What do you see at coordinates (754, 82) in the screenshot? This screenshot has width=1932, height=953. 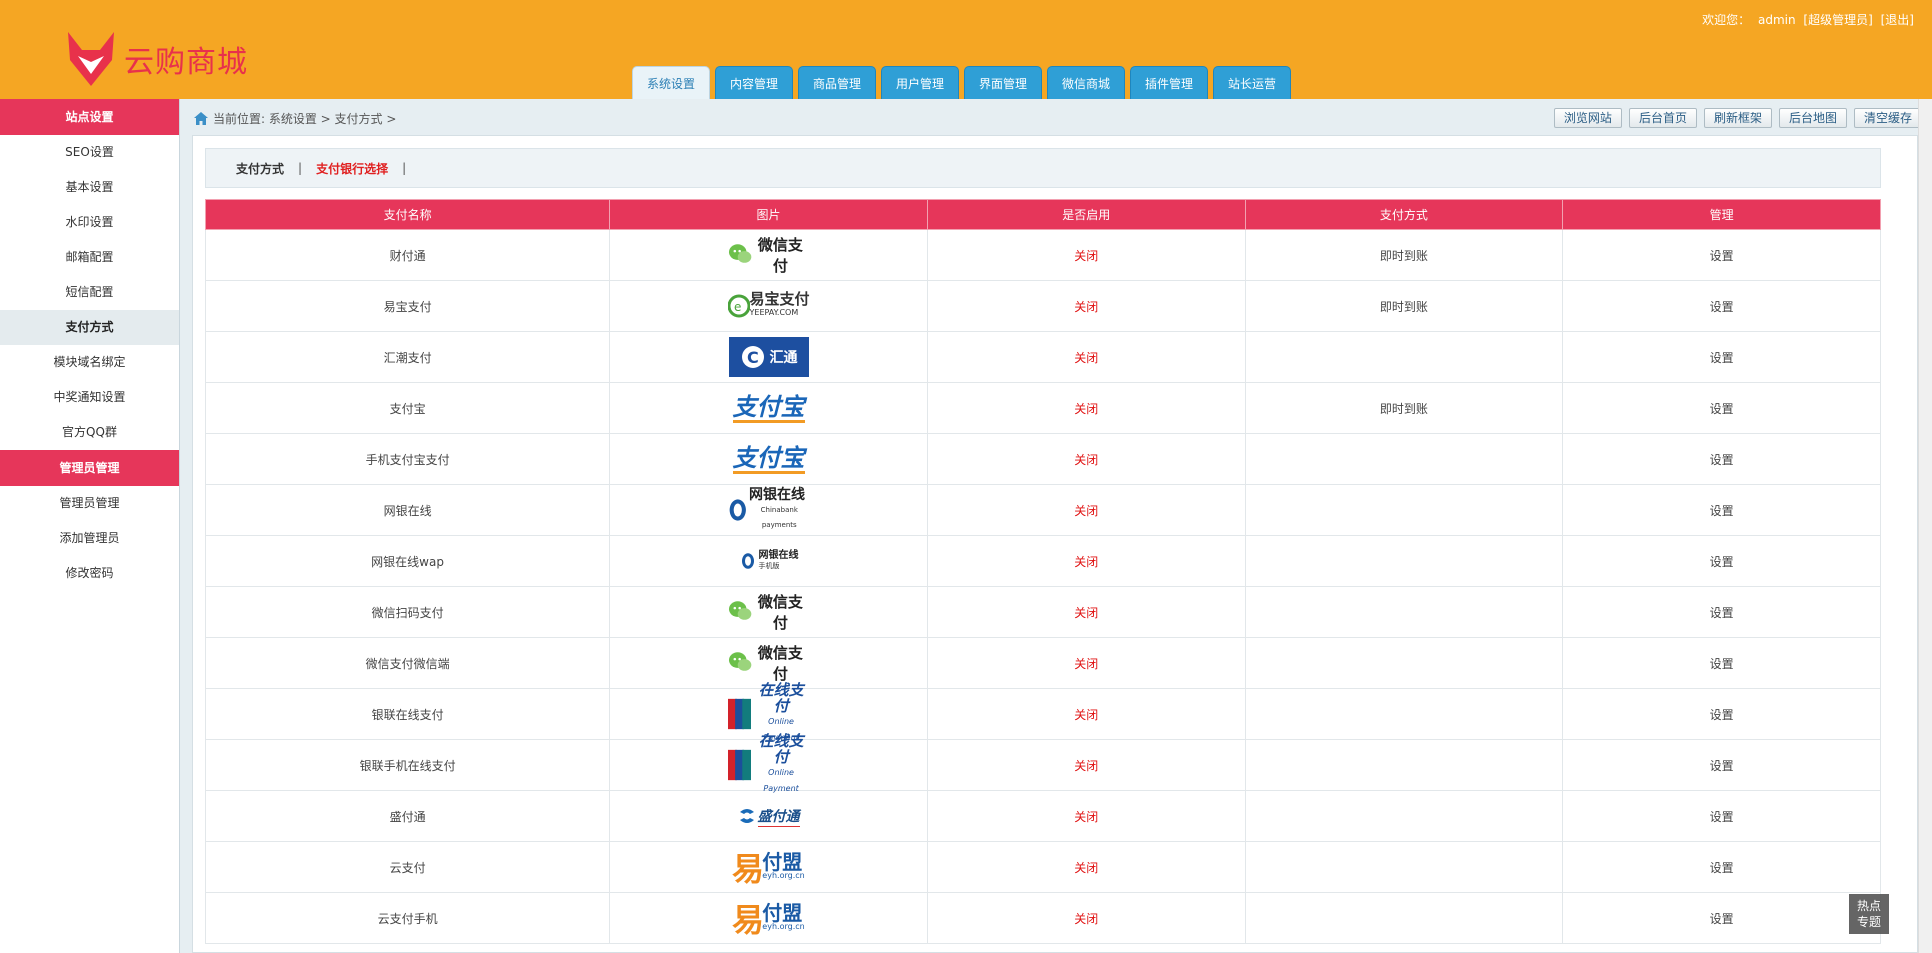 I see `nav-tab-1: 内容管理` at bounding box center [754, 82].